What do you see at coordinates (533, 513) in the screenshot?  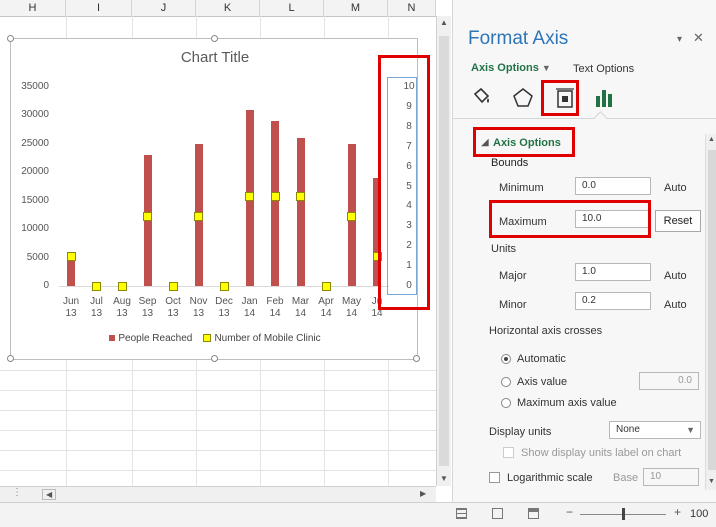 I see `page-break-icon` at bounding box center [533, 513].